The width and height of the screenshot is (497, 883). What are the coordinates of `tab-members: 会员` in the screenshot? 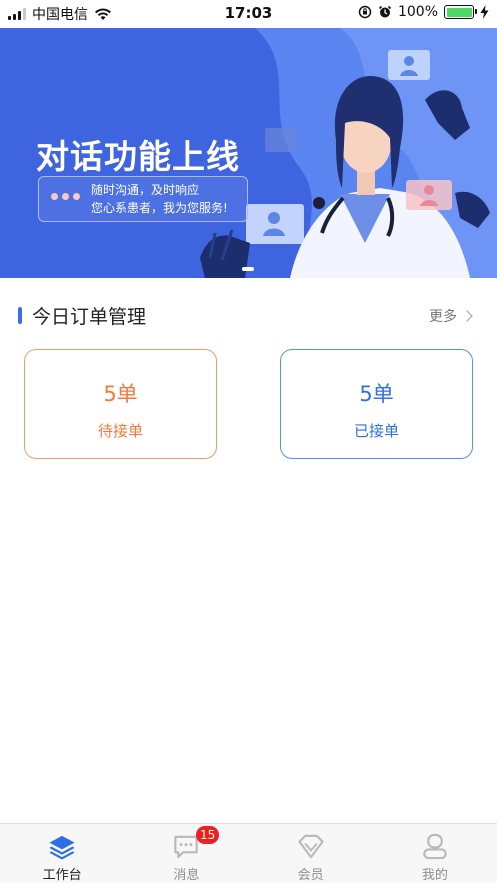 It's located at (311, 853).